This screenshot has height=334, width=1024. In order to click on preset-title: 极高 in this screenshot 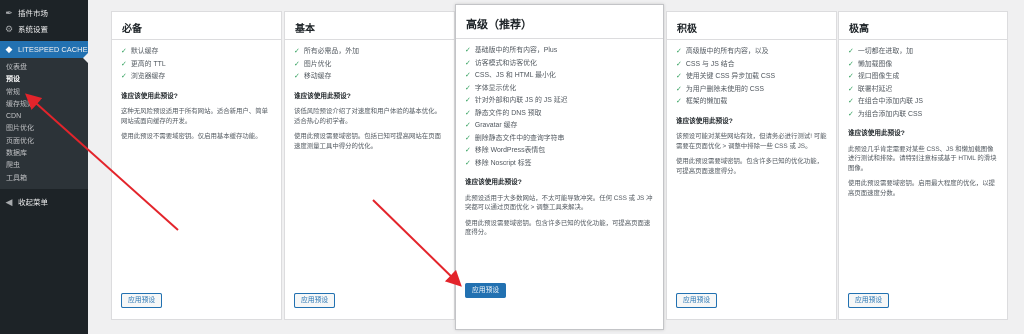, I will do `click(923, 26)`.